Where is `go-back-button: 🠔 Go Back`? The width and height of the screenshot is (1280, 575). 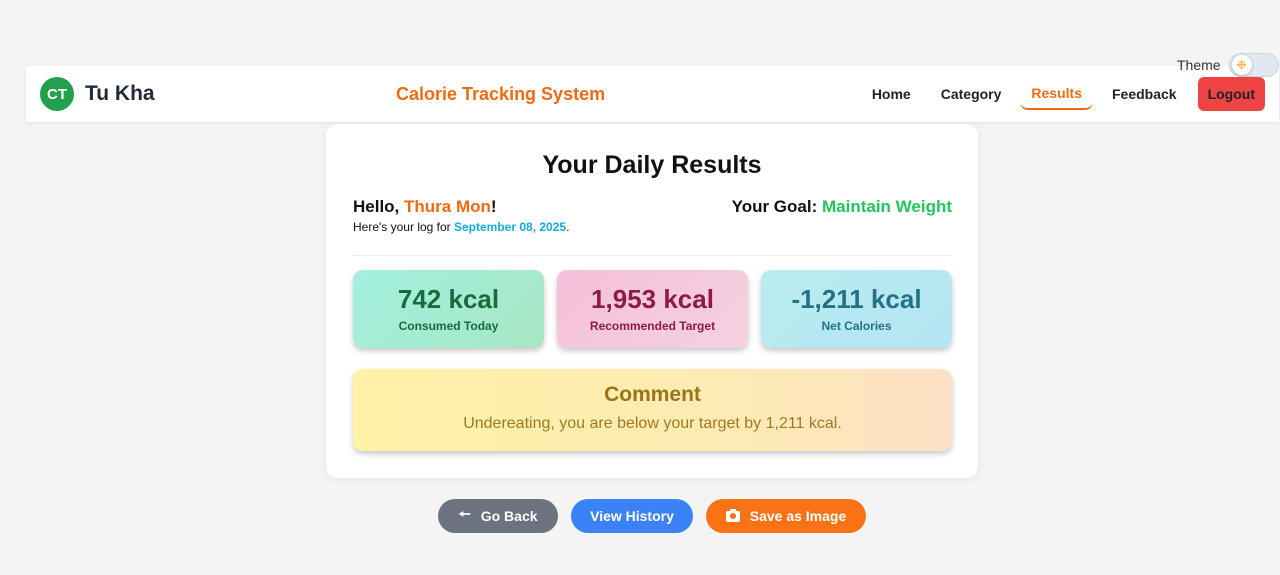
go-back-button: 🠔 Go Back is located at coordinates (498, 516).